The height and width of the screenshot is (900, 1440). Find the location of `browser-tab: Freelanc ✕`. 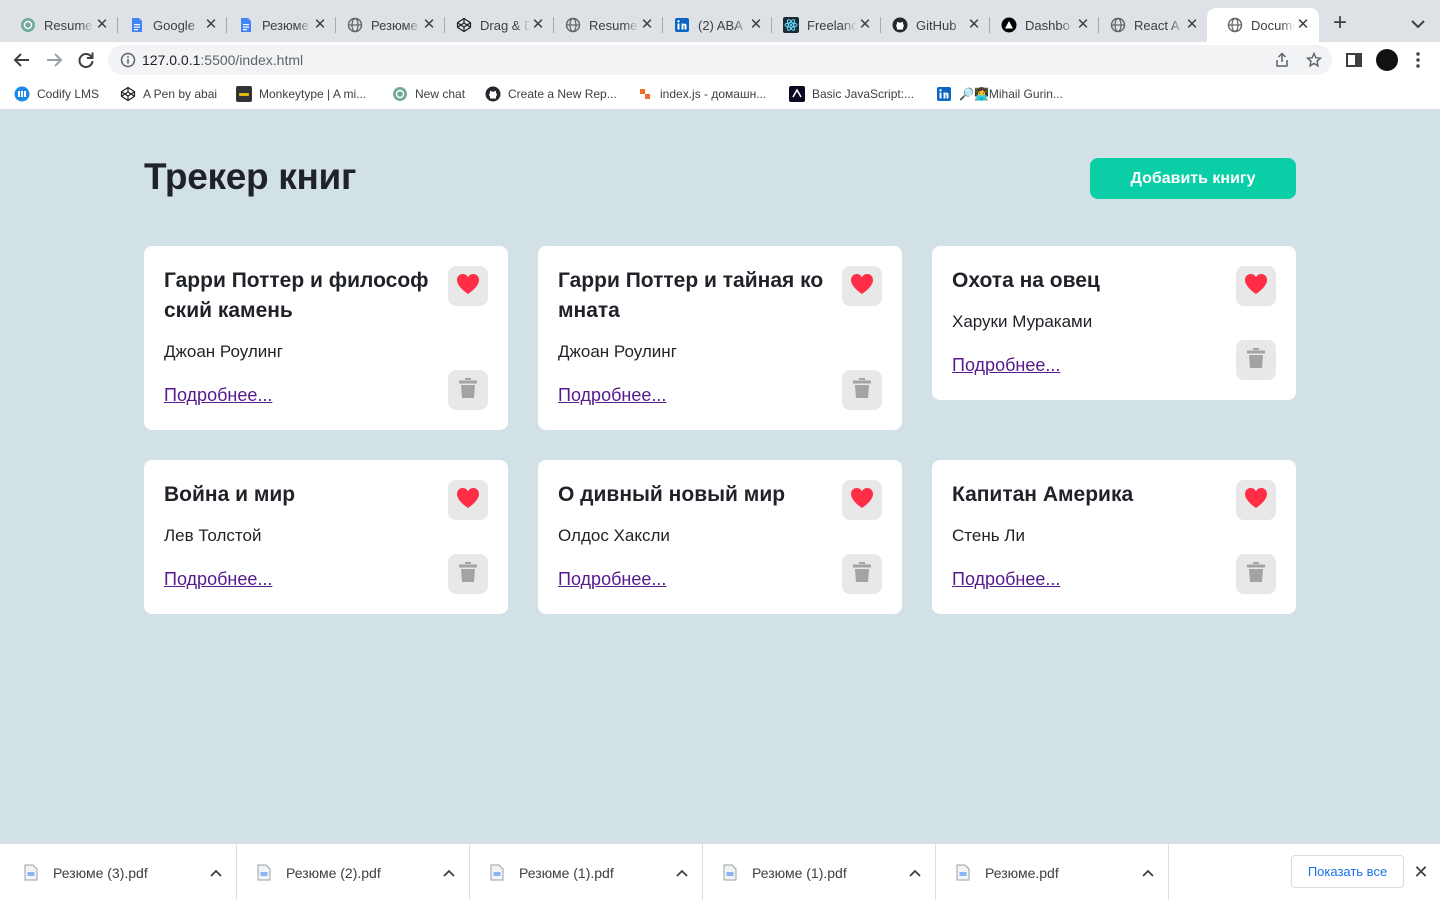

browser-tab: Freelanc ✕ is located at coordinates (822, 25).